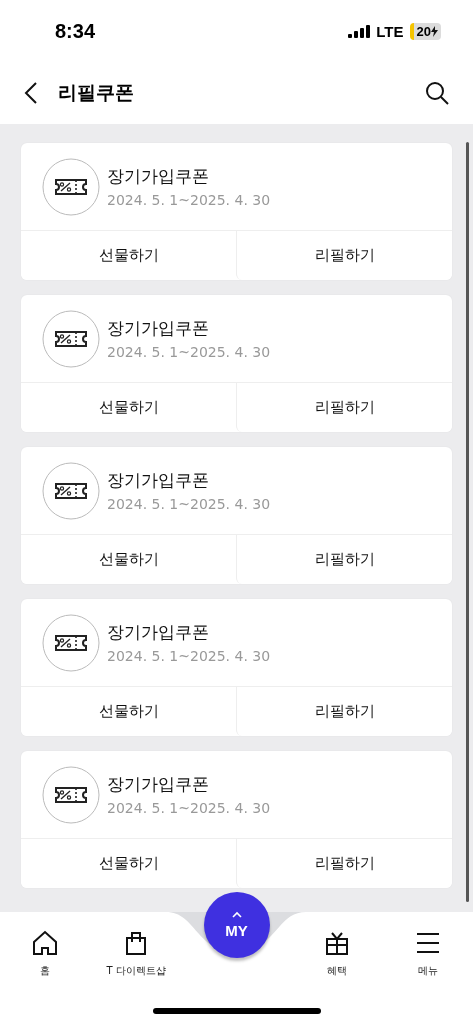 The width and height of the screenshot is (473, 1024). I want to click on status-time: 8:34, so click(75, 31).